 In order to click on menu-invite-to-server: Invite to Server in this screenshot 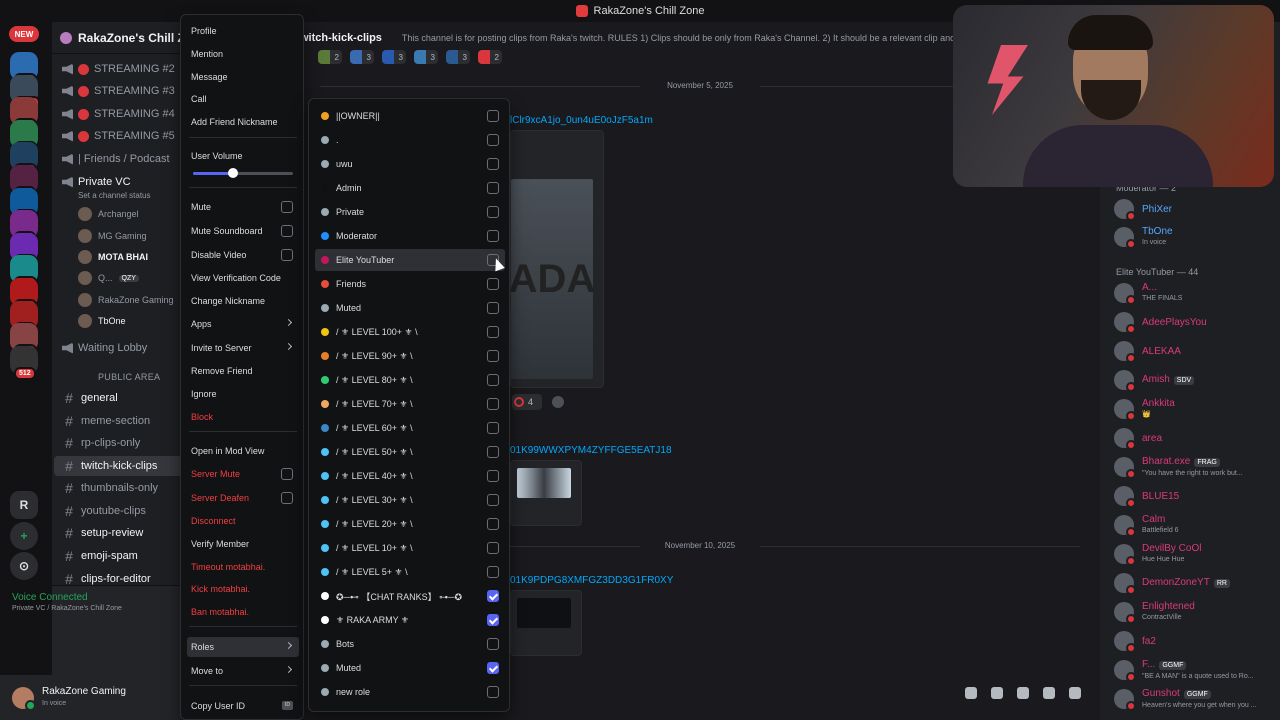, I will do `click(243, 348)`.